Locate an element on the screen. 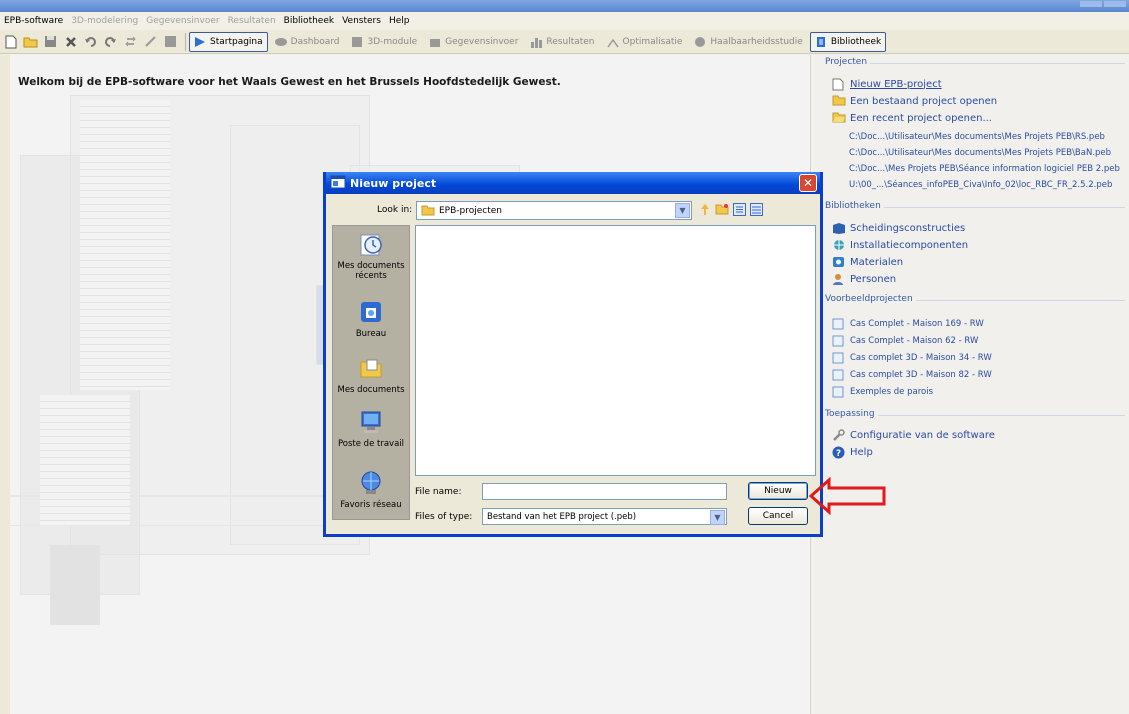 The image size is (1129, 714). new-button: Nieuw is located at coordinates (778, 491).